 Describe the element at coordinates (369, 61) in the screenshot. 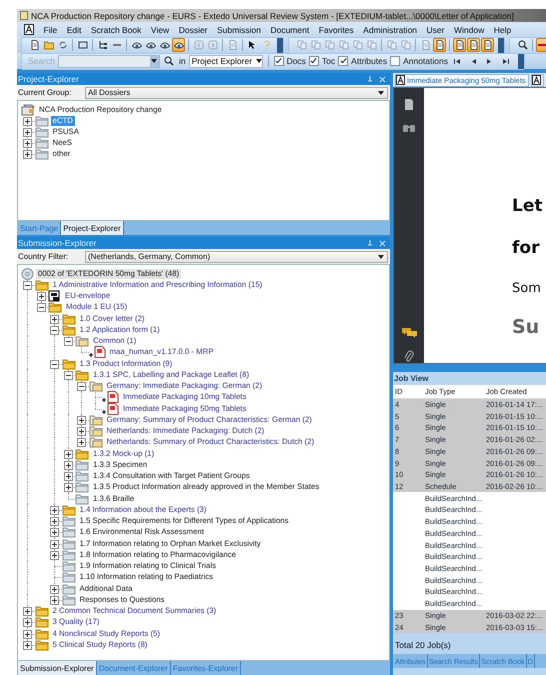

I see `checkbox-label: Attributes` at that location.